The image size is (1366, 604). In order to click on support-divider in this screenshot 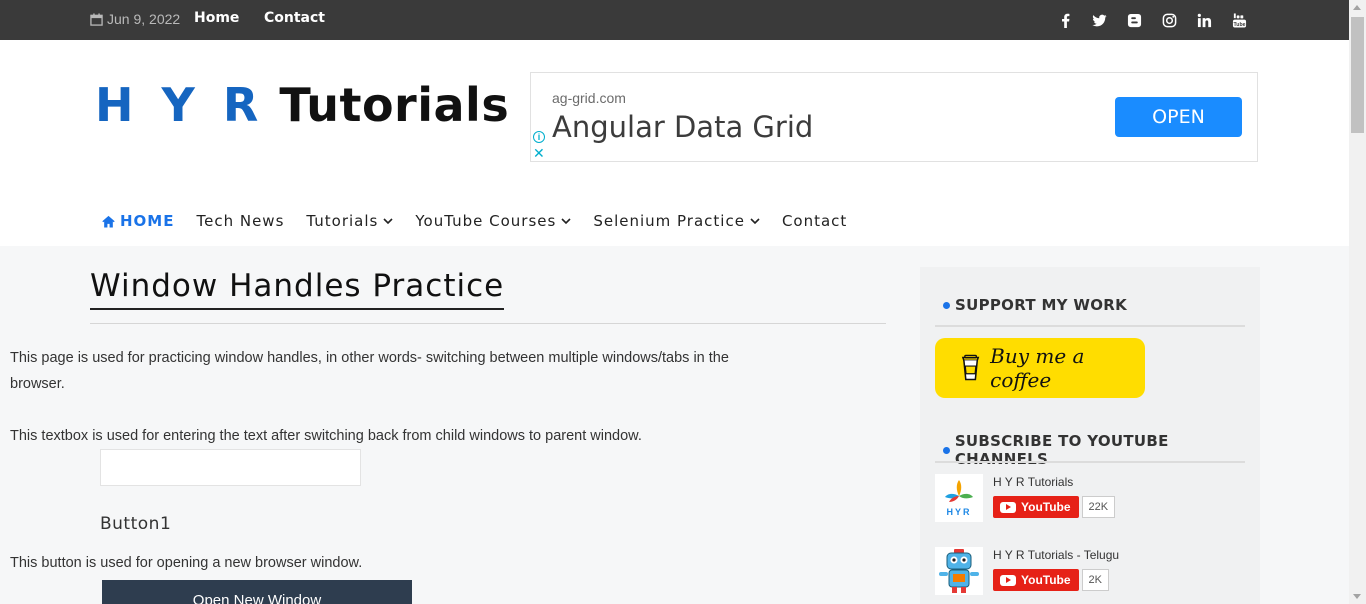, I will do `click(1090, 326)`.